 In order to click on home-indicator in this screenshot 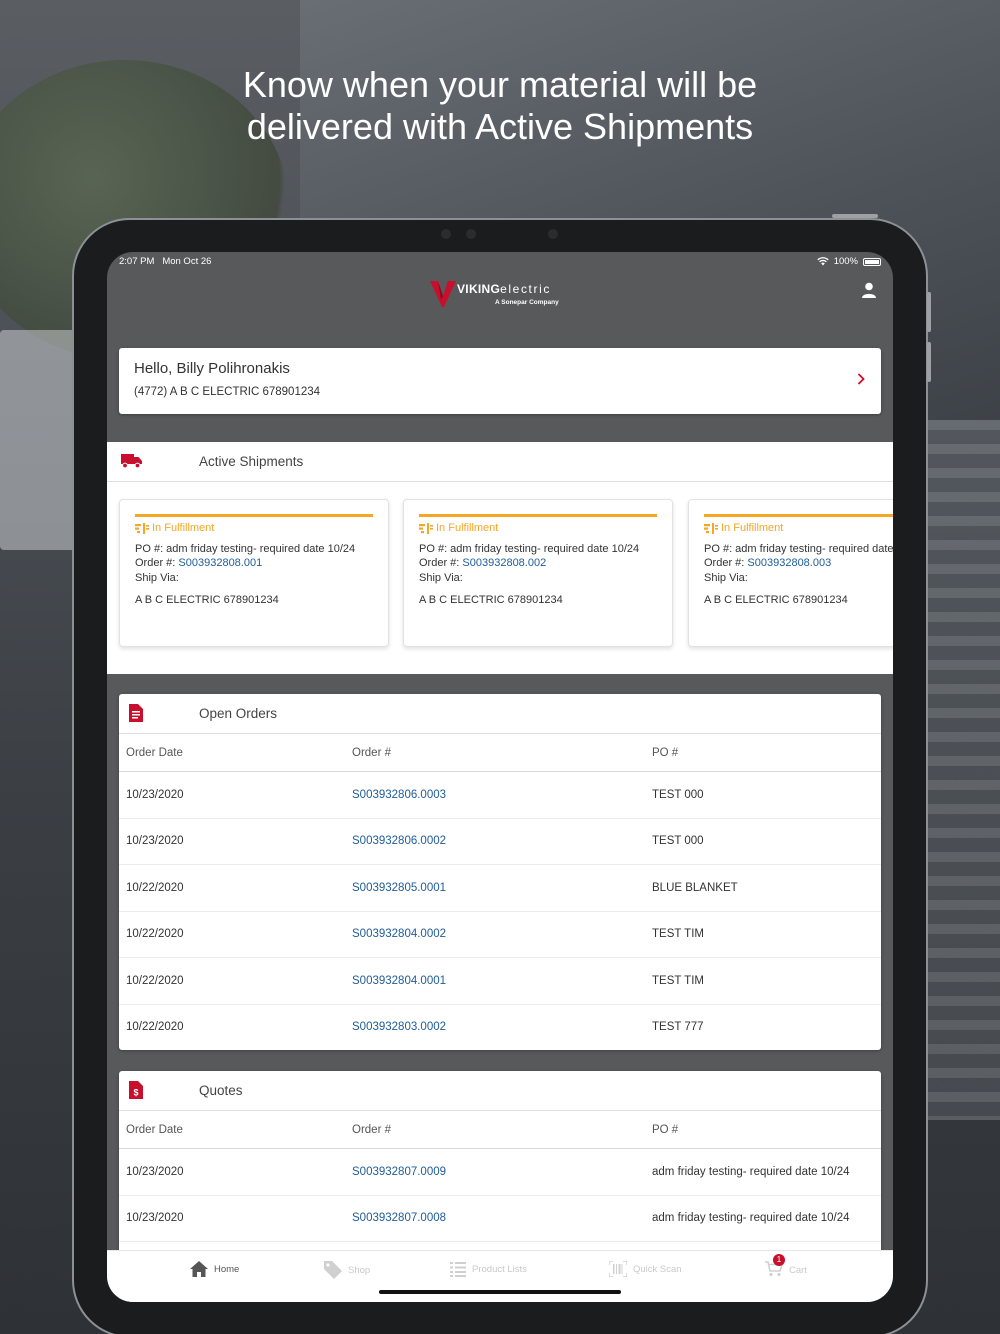, I will do `click(500, 1292)`.